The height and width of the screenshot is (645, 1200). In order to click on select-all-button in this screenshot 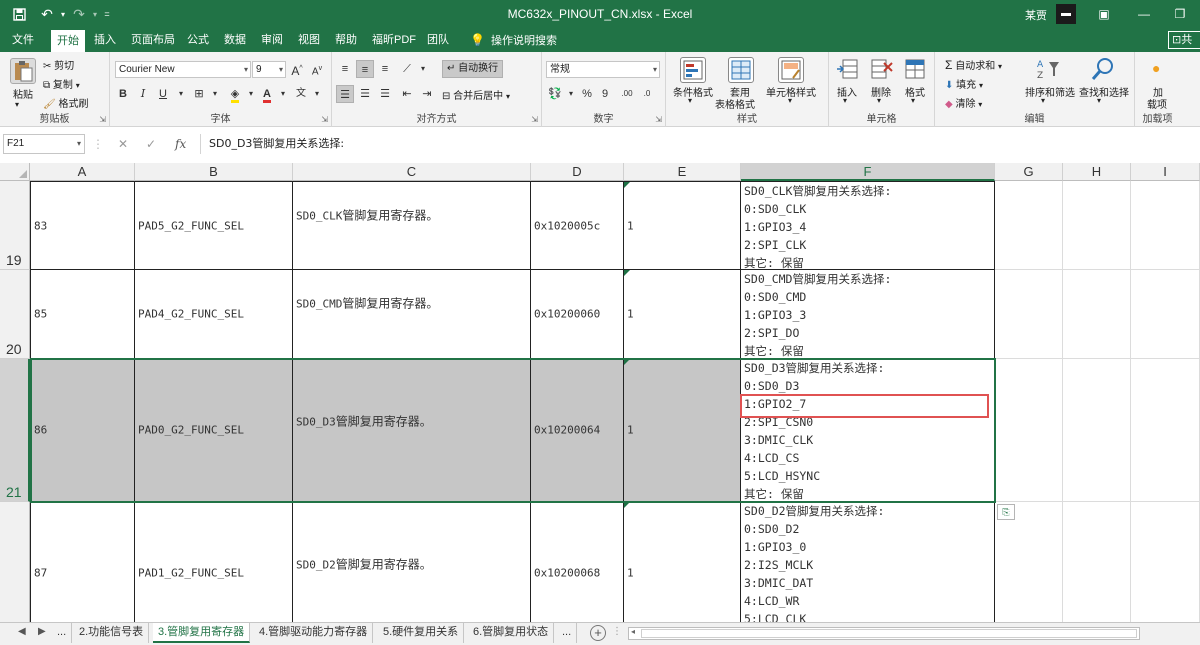, I will do `click(15, 172)`.